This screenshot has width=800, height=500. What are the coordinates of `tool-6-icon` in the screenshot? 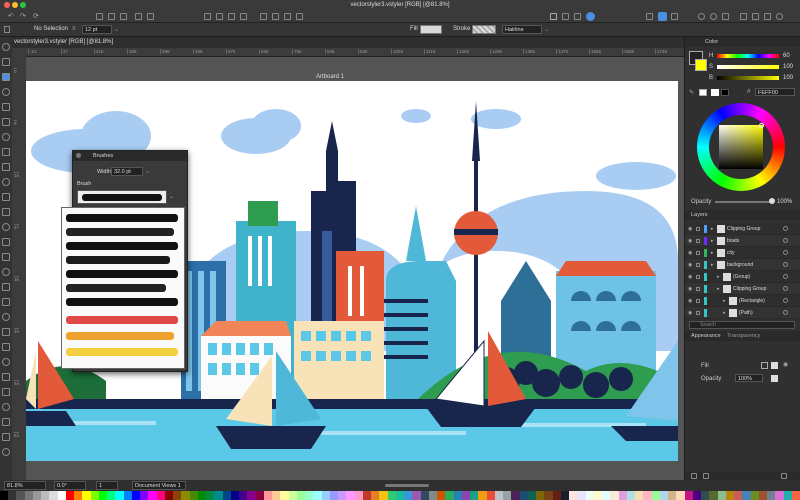 It's located at (6, 122).